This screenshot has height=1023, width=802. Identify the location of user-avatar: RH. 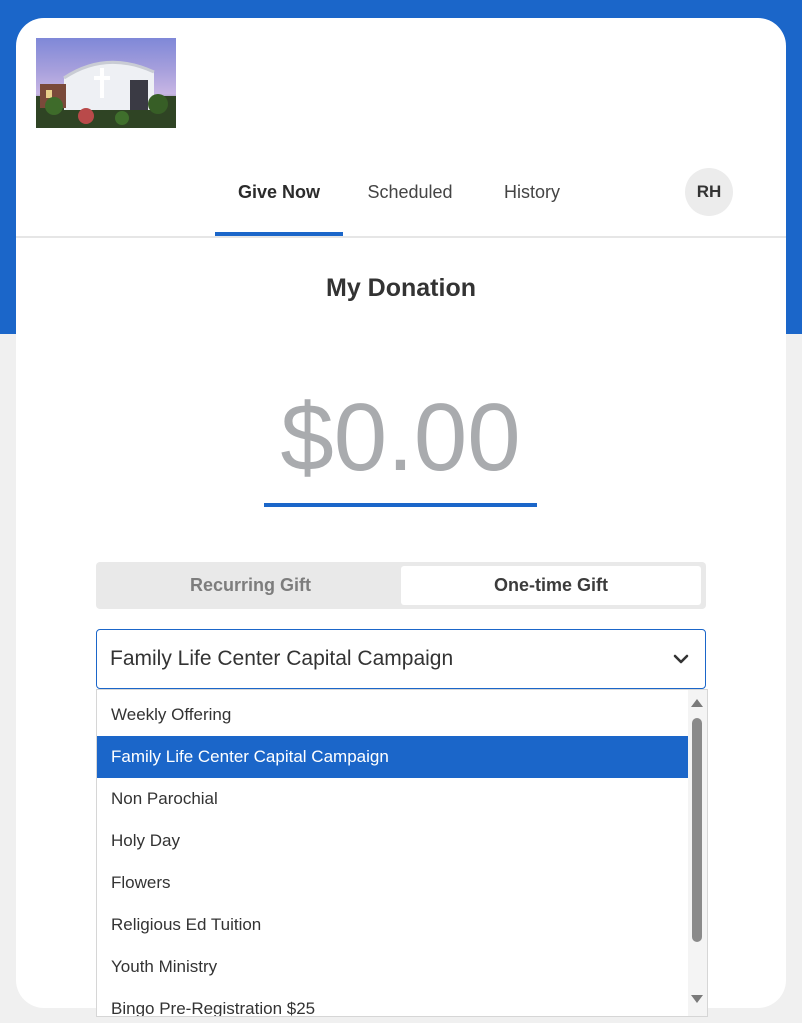
(709, 192).